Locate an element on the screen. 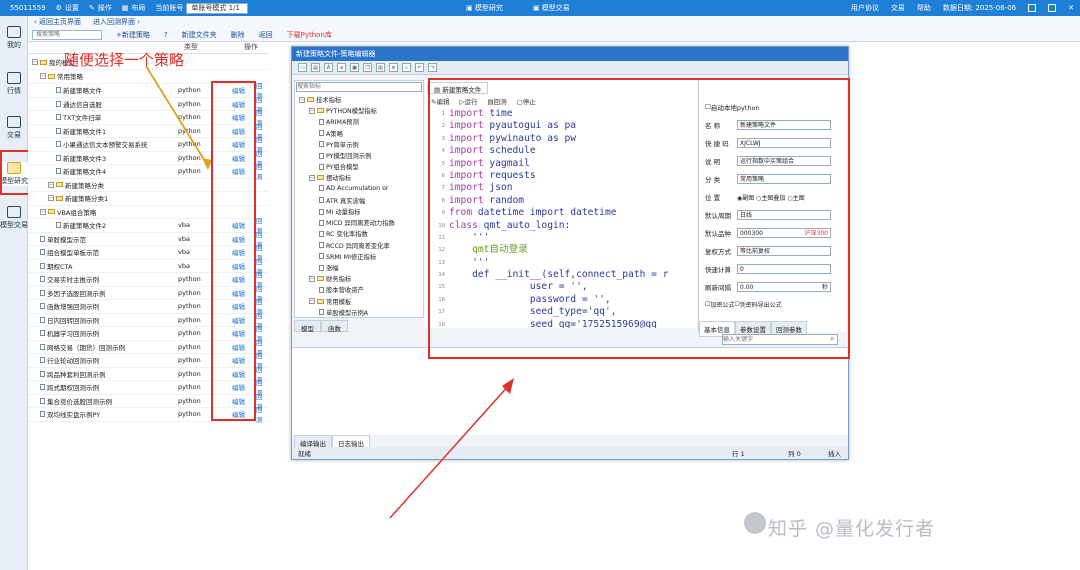 The width and height of the screenshot is (1080, 570). indicator-tree-item: MI 动量指标 is located at coordinates (339, 211).